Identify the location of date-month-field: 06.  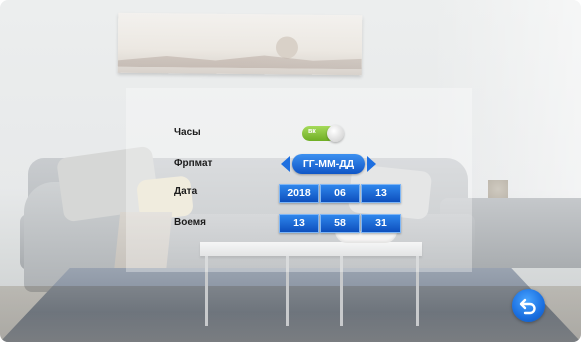
(340, 193).